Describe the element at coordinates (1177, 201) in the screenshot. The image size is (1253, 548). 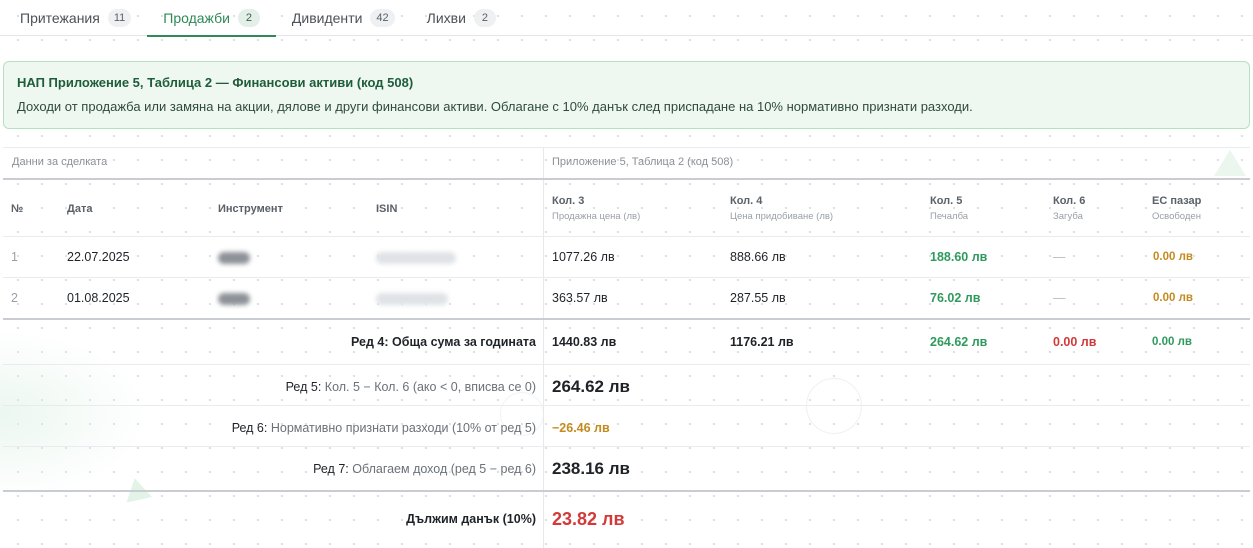
I see `header-eu-market: ЕС пазар` at that location.